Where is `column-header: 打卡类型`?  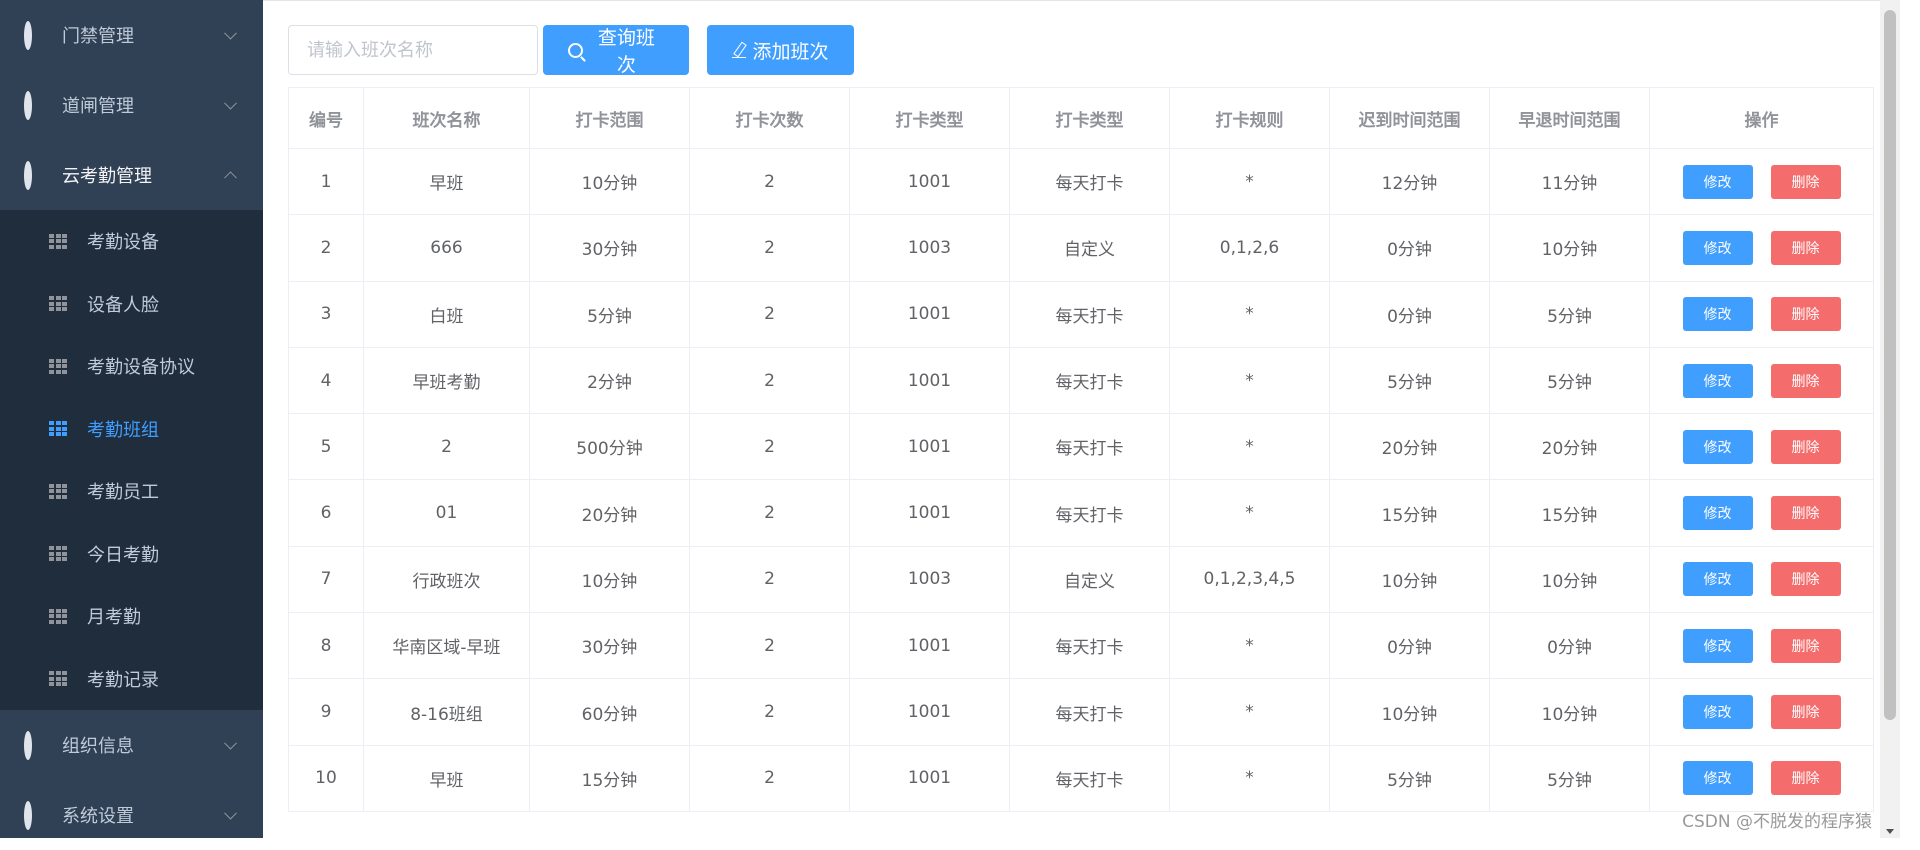 column-header: 打卡类型 is located at coordinates (929, 118).